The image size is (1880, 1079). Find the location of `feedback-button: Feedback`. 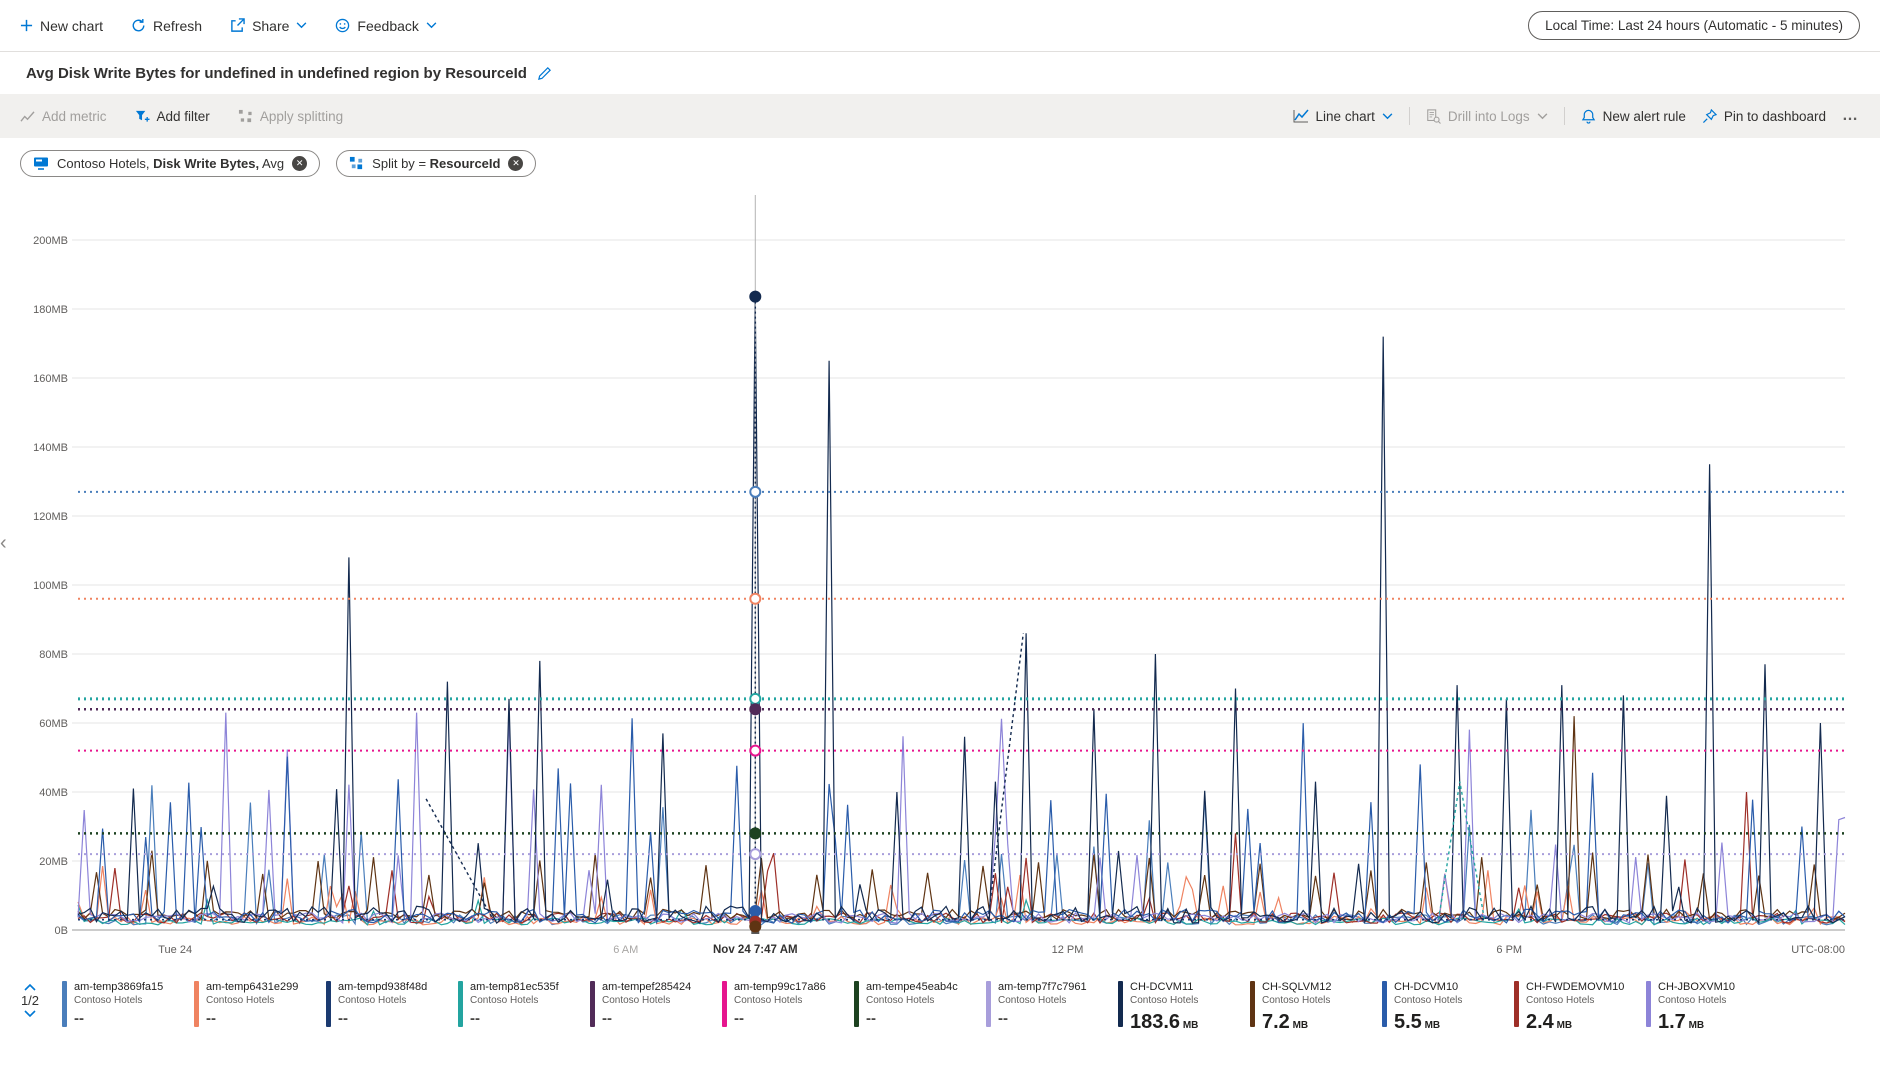

feedback-button: Feedback is located at coordinates (386, 26).